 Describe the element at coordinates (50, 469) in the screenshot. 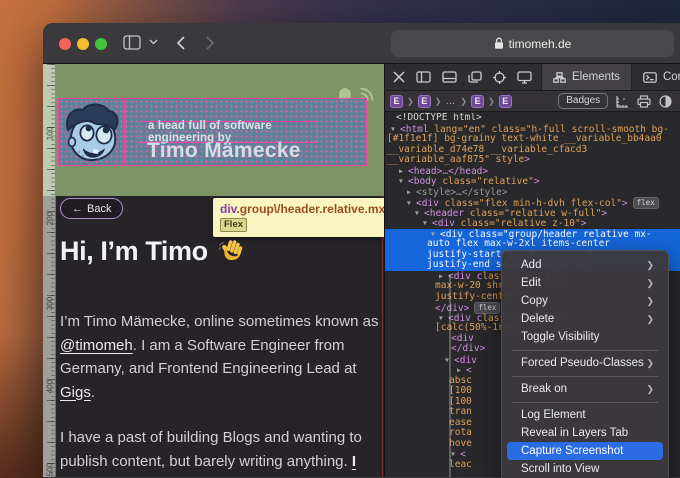

I see `ruler-label: 500` at that location.